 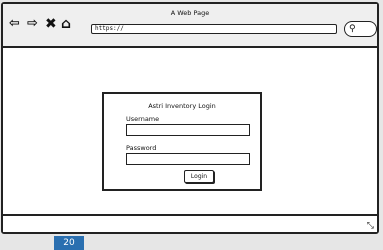 I want to click on password-label: Password, so click(x=141, y=148).